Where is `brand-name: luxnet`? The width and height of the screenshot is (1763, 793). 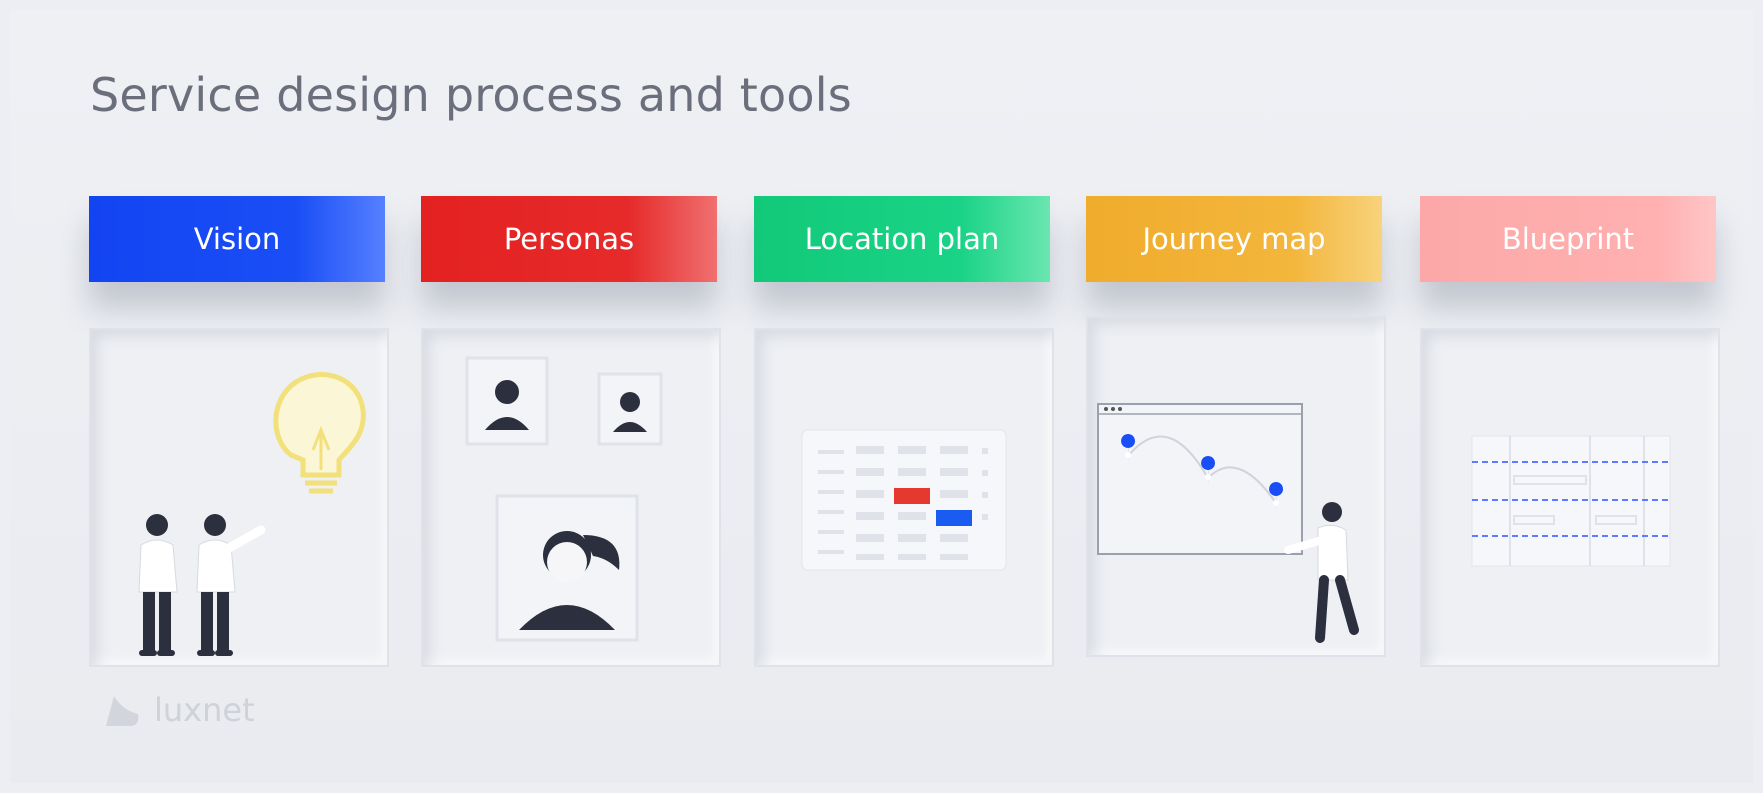 brand-name: luxnet is located at coordinates (204, 710).